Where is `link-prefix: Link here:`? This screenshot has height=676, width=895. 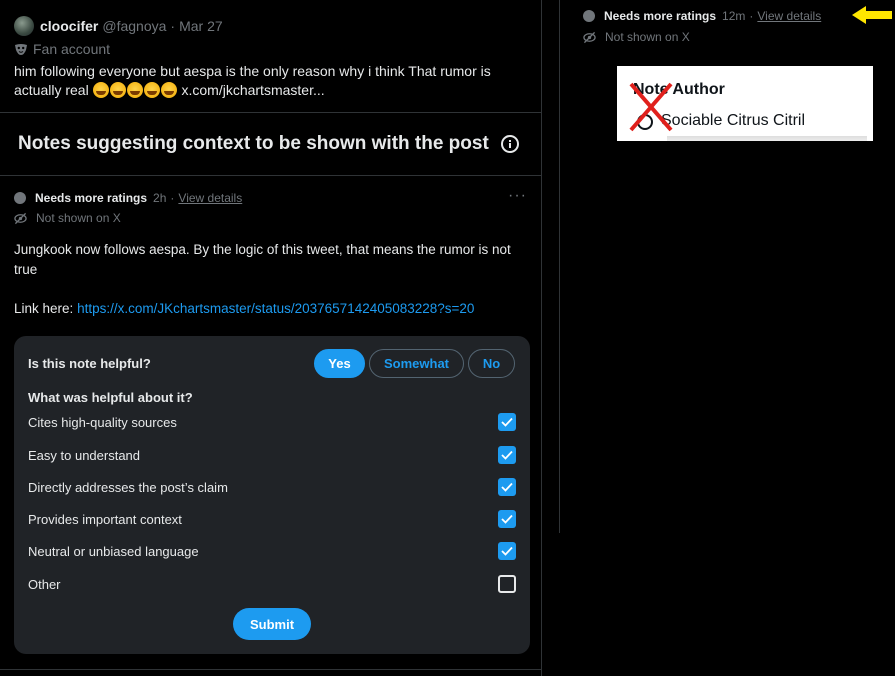
link-prefix: Link here: is located at coordinates (44, 308).